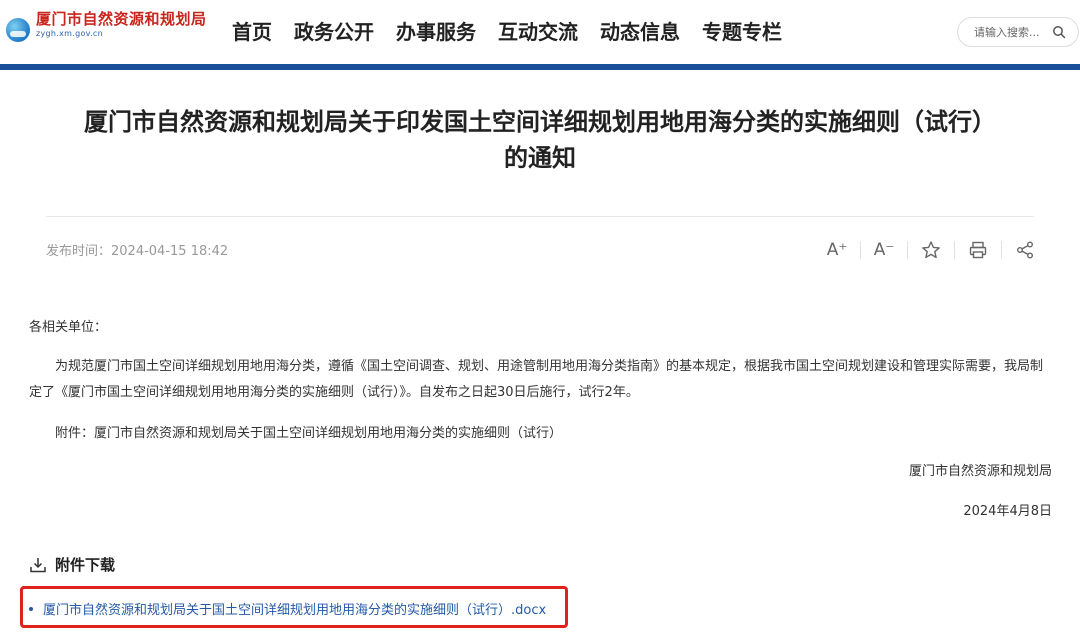 This screenshot has width=1080, height=640. I want to click on publish-time-value: 2024-04-15 18:42, so click(170, 251).